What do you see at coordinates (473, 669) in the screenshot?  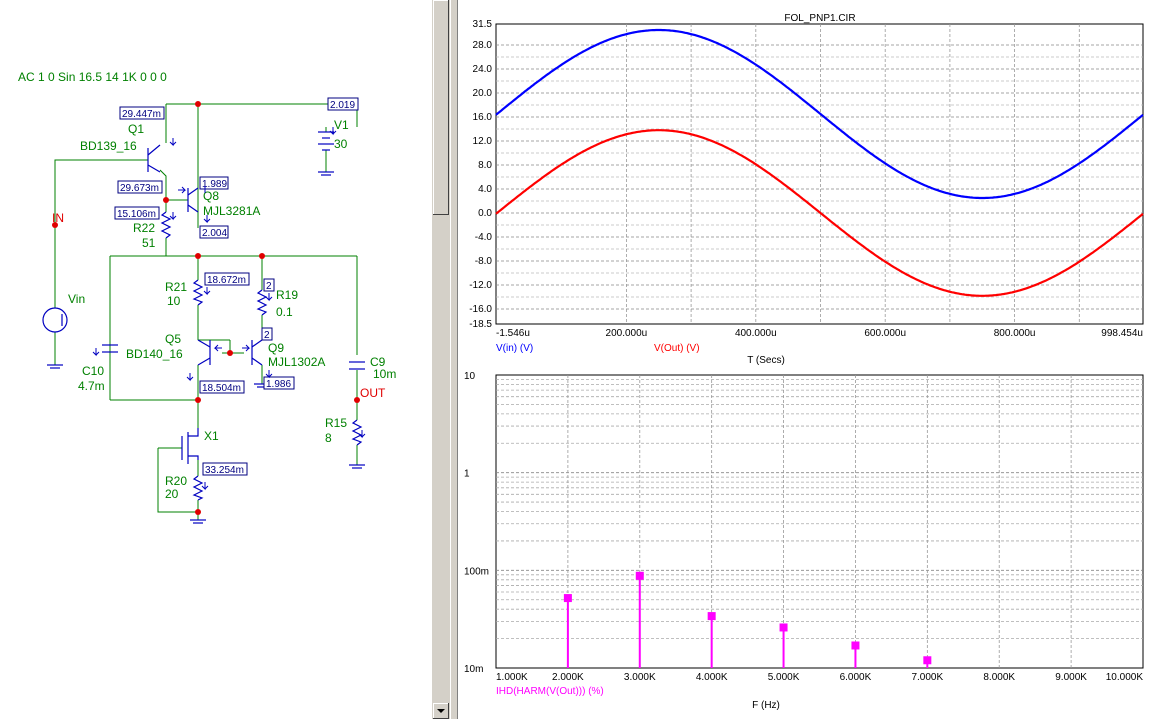 I see `harmonic-ytick-label: 10m` at bounding box center [473, 669].